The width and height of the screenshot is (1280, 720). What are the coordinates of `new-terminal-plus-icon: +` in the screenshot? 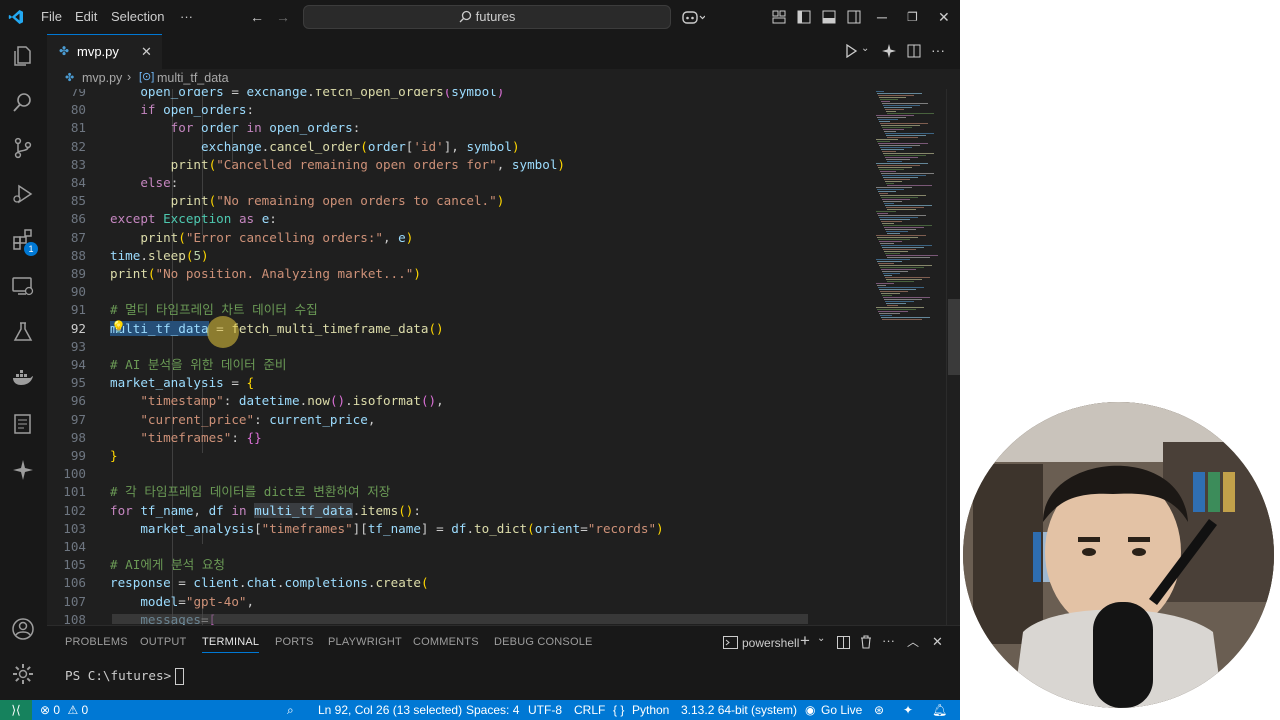 It's located at (805, 641).